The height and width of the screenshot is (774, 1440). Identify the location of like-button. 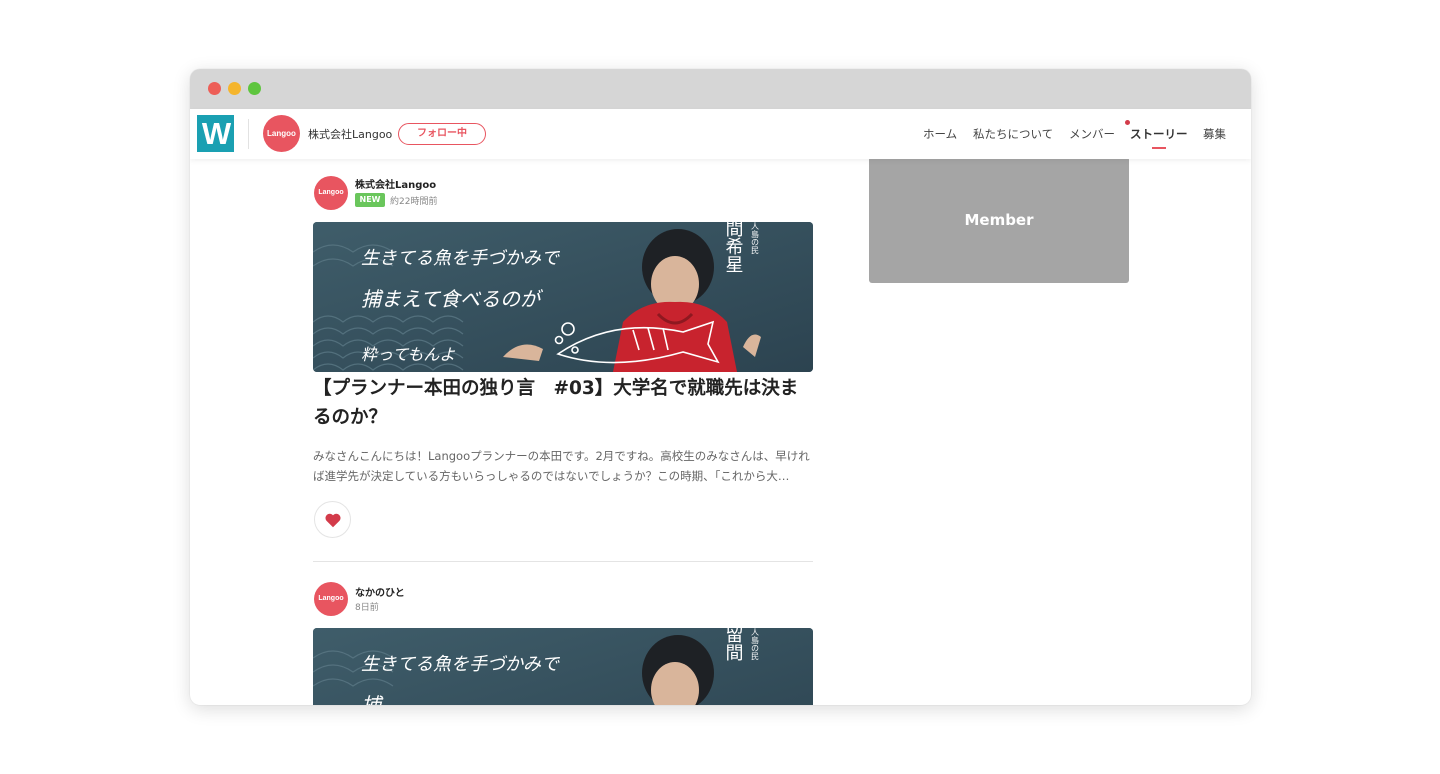
(332, 519).